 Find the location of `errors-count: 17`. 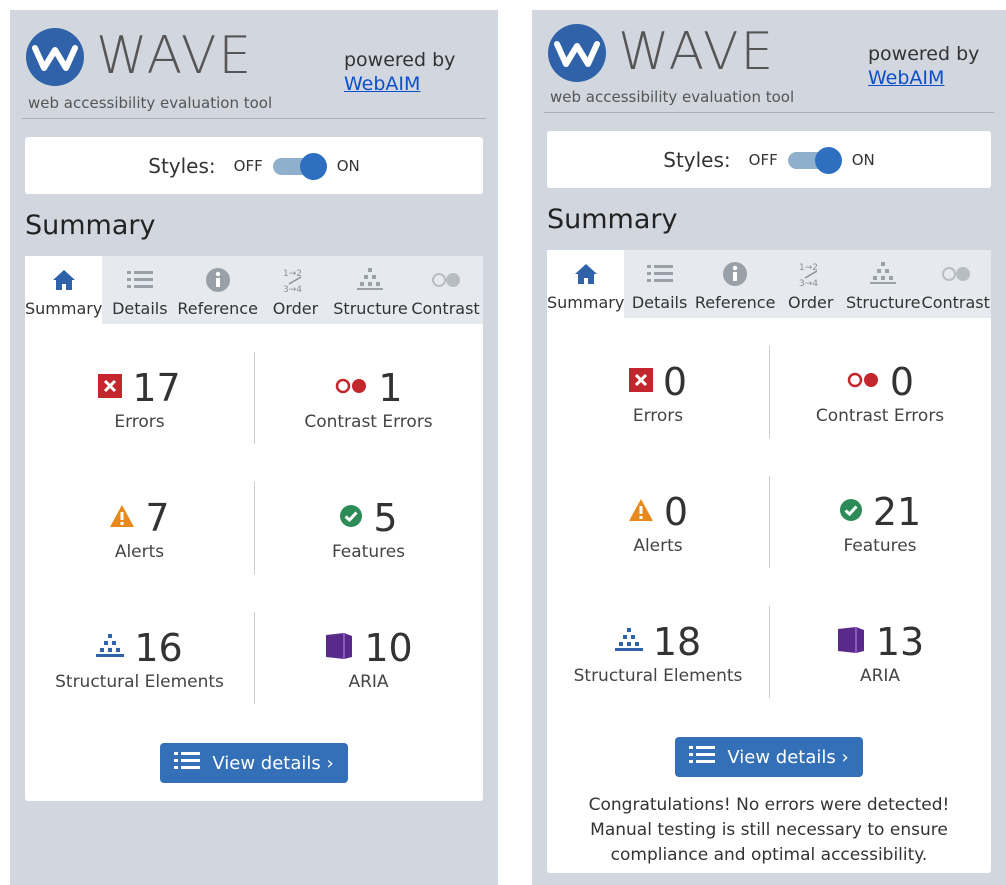

errors-count: 17 is located at coordinates (156, 388).